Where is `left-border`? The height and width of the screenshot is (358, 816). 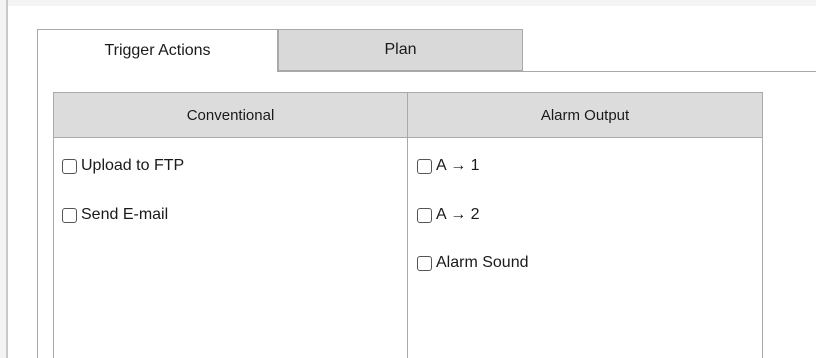 left-border is located at coordinates (4, 179).